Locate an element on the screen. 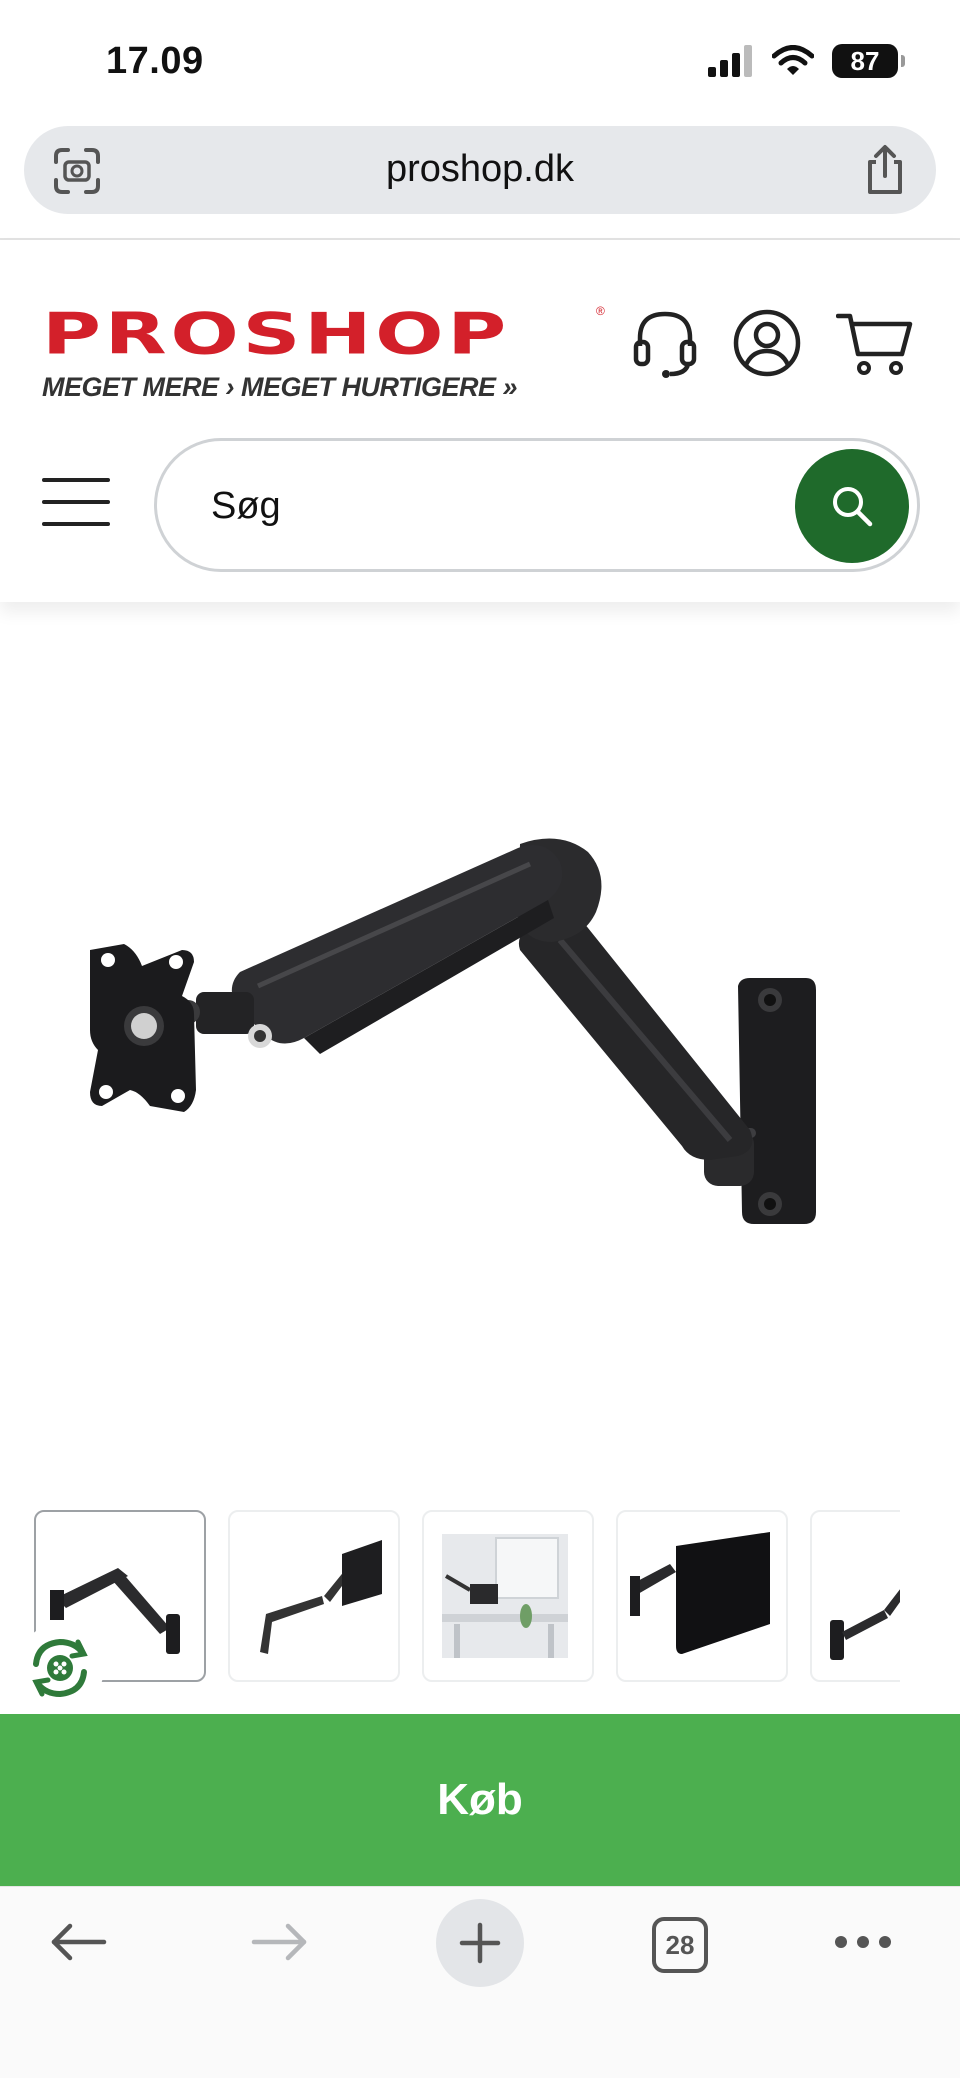 This screenshot has height=2078, width=960. more-dots-icon is located at coordinates (863, 1942).